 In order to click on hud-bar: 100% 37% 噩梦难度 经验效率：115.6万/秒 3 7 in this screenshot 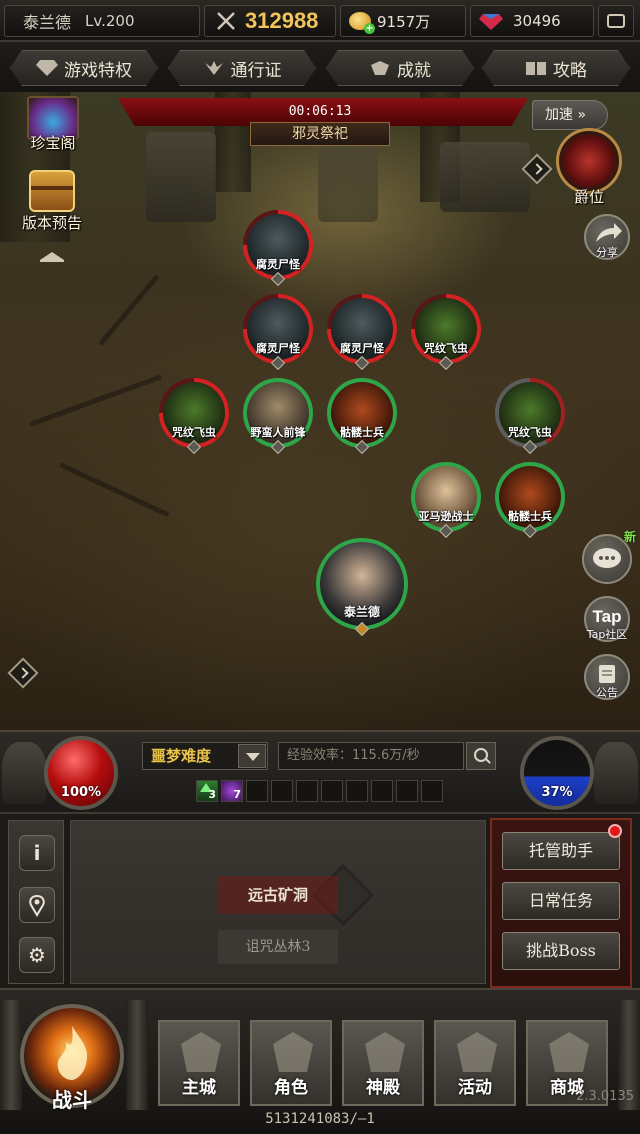, I will do `click(320, 771)`.